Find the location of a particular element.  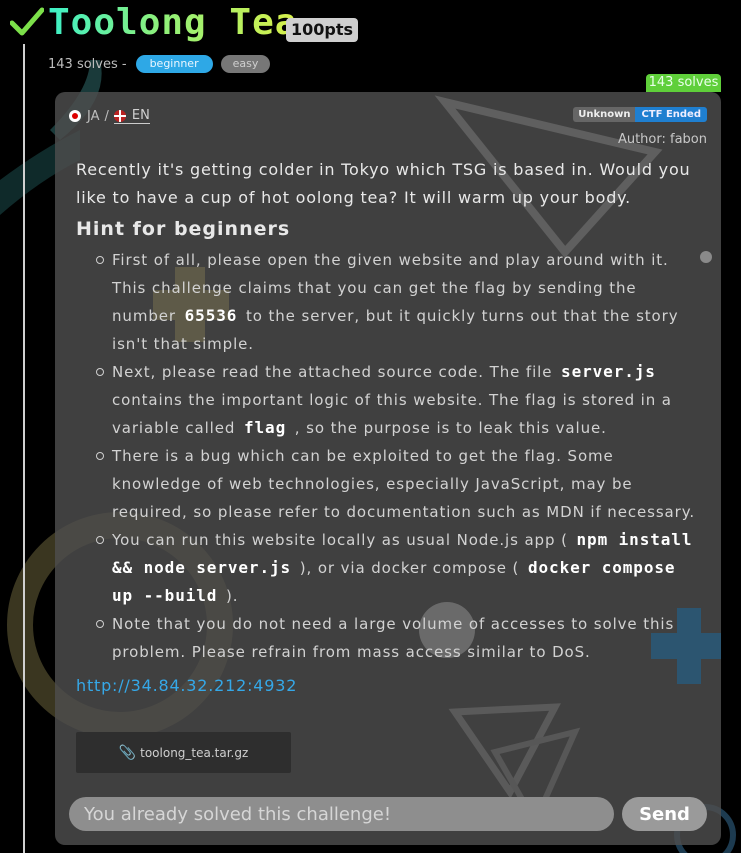

challenge-meta: 143 solves - beginner easy is located at coordinates (159, 64).